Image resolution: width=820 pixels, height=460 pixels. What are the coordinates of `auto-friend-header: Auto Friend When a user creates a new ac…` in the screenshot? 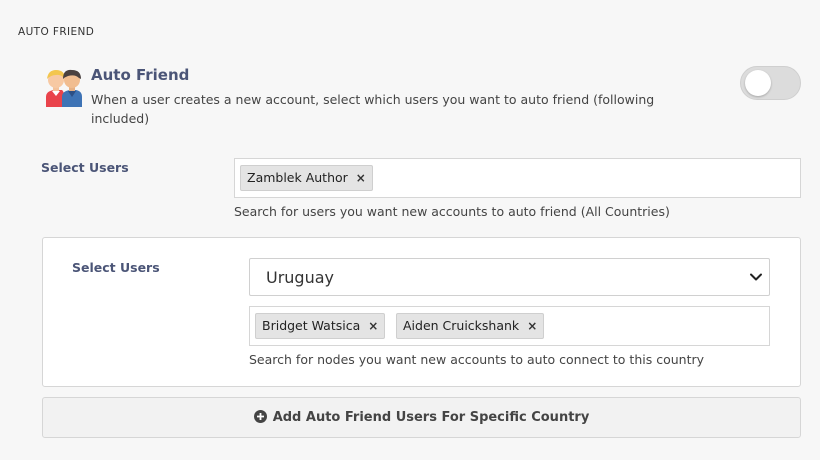 It's located at (422, 99).